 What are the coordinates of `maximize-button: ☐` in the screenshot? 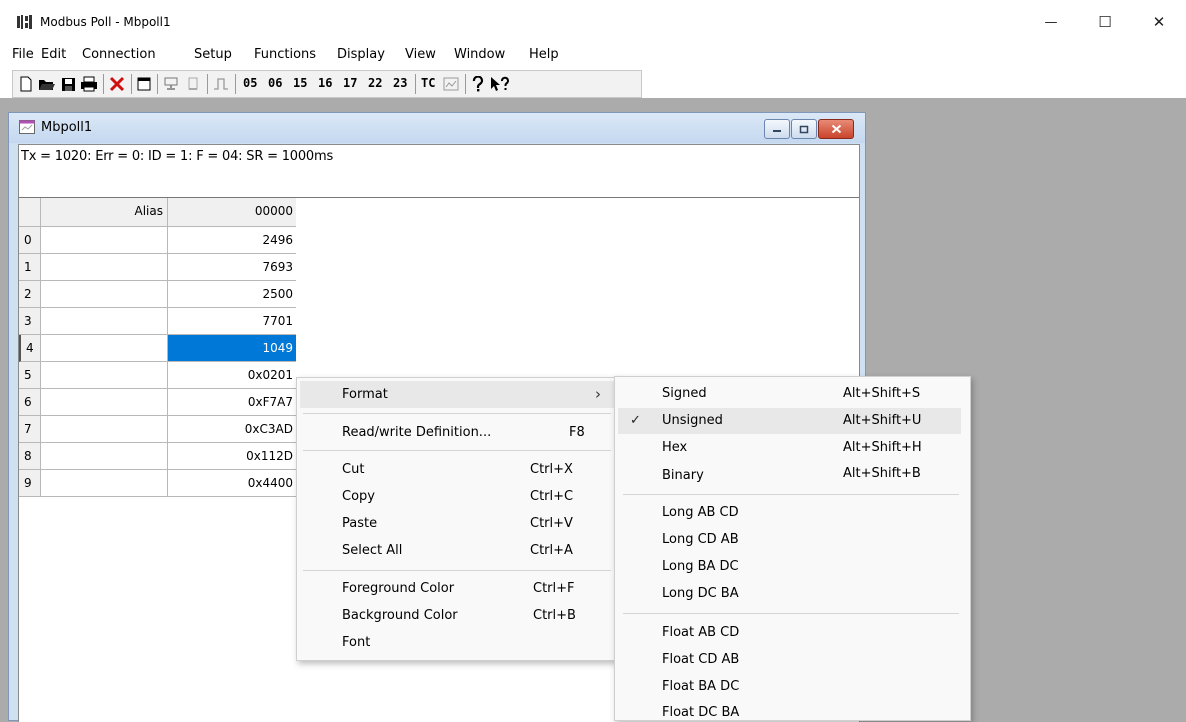 It's located at (1105, 22).